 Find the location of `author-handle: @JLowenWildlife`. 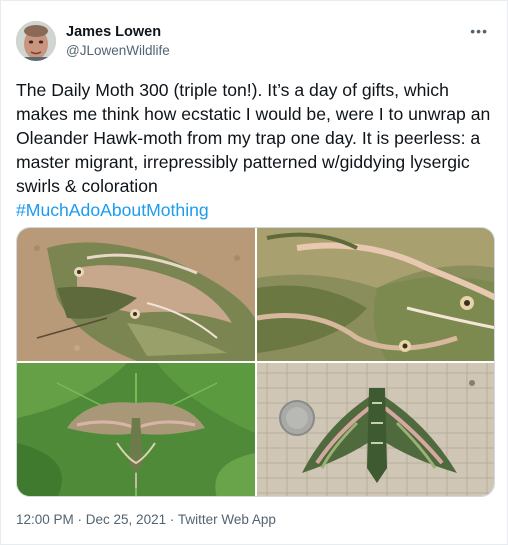

author-handle: @JLowenWildlife is located at coordinates (118, 51).